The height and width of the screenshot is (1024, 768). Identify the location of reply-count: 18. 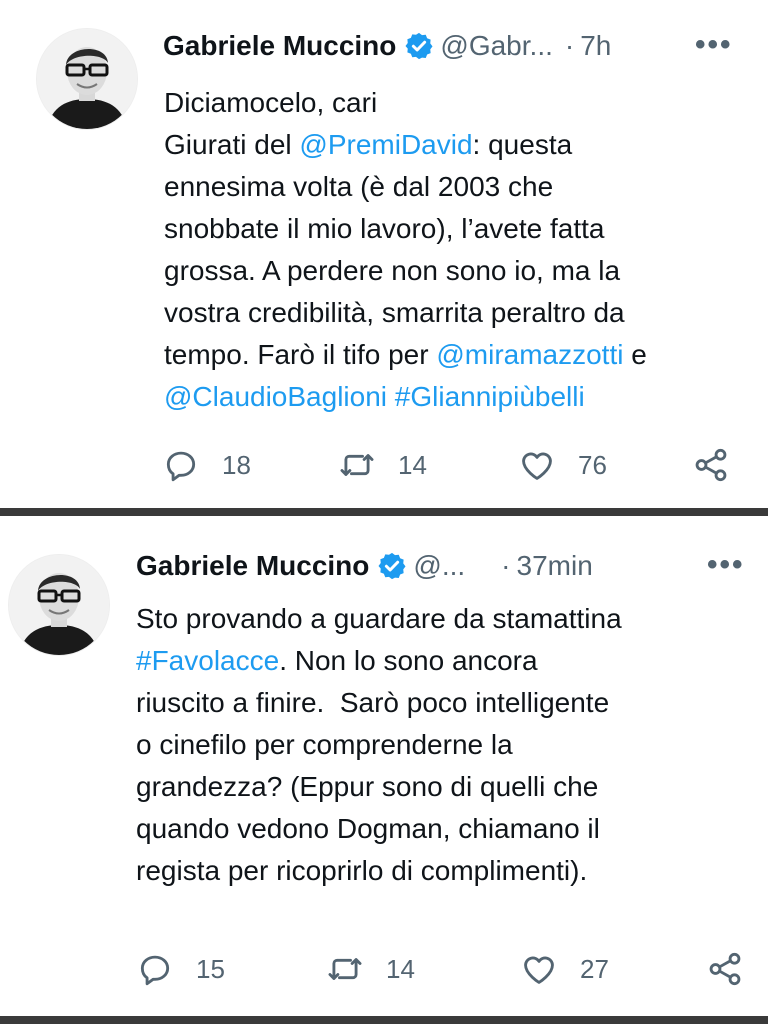
(236, 464).